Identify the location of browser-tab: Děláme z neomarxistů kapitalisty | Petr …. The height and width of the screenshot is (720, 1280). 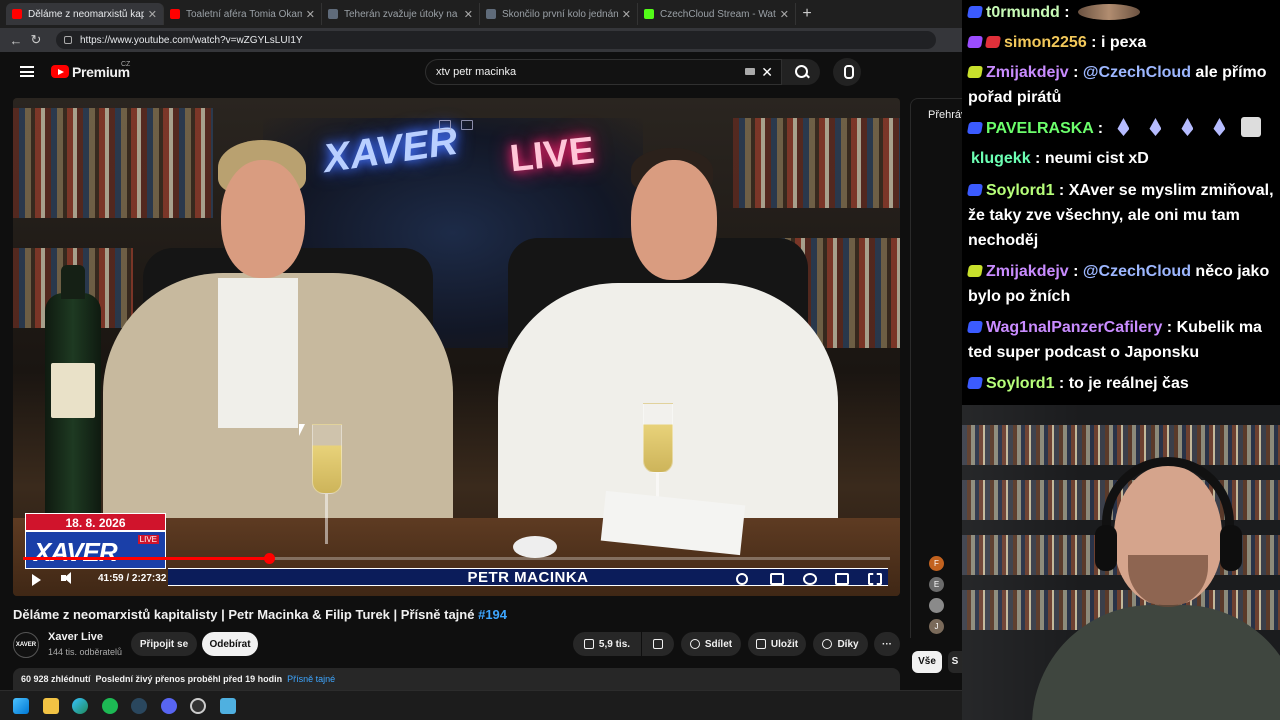
(85, 14).